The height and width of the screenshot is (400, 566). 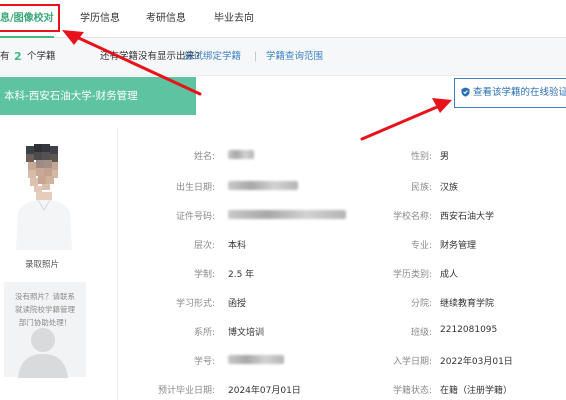 I want to click on birth-label: 出生日期:, so click(x=195, y=188).